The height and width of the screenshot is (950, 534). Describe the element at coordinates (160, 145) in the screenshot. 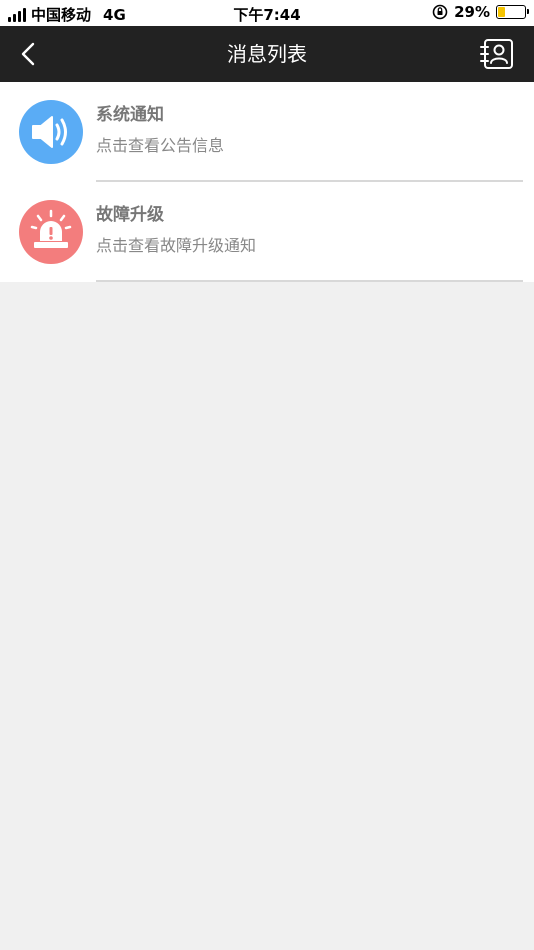

I see `message-subtitle: 点击查看公告信息` at that location.